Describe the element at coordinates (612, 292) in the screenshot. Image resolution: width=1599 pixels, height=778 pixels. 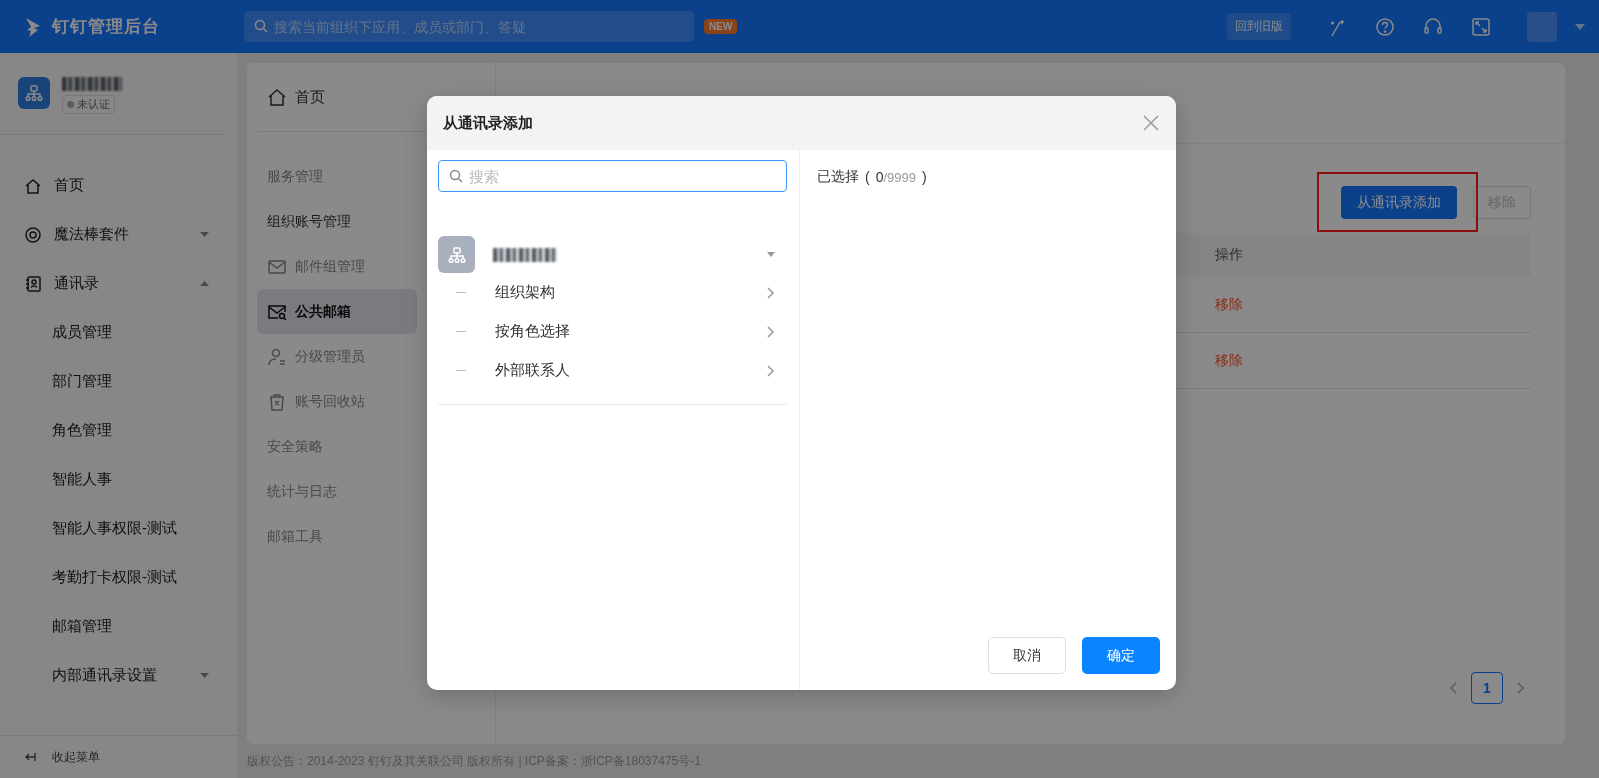
I see `contact-source-option: 组织架构` at that location.